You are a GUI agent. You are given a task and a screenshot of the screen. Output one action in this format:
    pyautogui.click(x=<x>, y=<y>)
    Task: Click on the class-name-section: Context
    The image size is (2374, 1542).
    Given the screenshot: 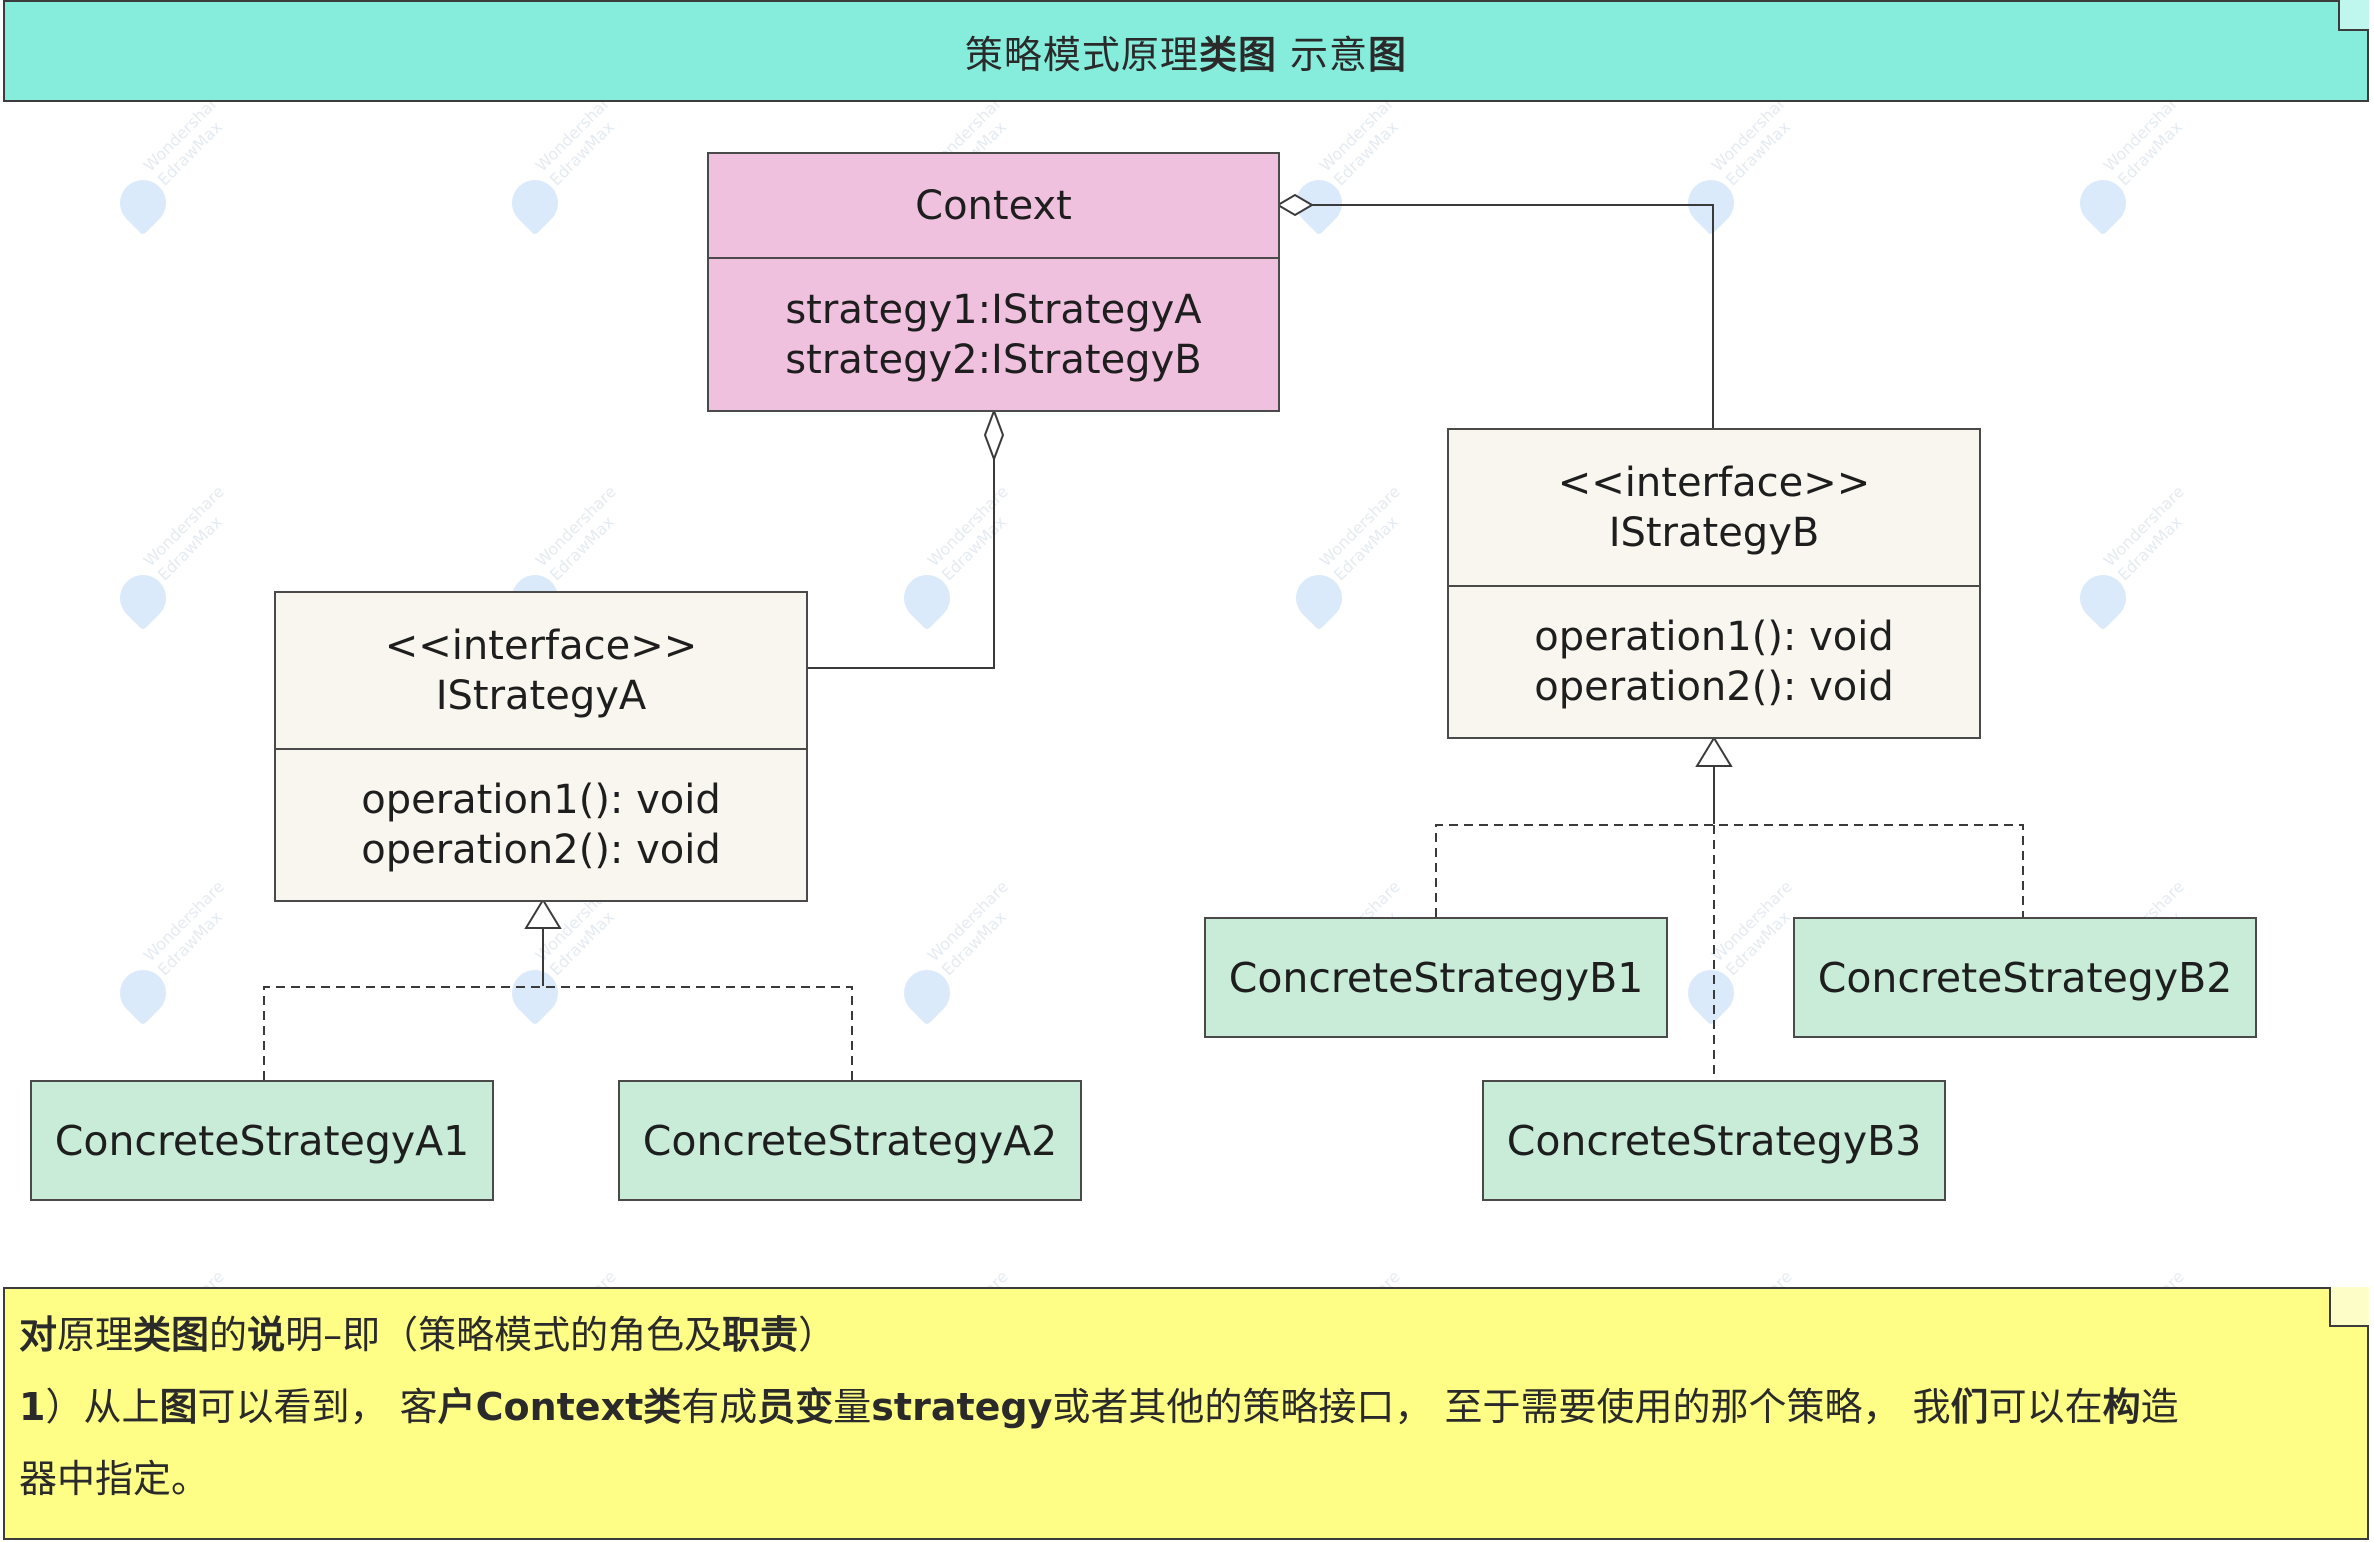 What is the action you would take?
    pyautogui.click(x=993, y=205)
    